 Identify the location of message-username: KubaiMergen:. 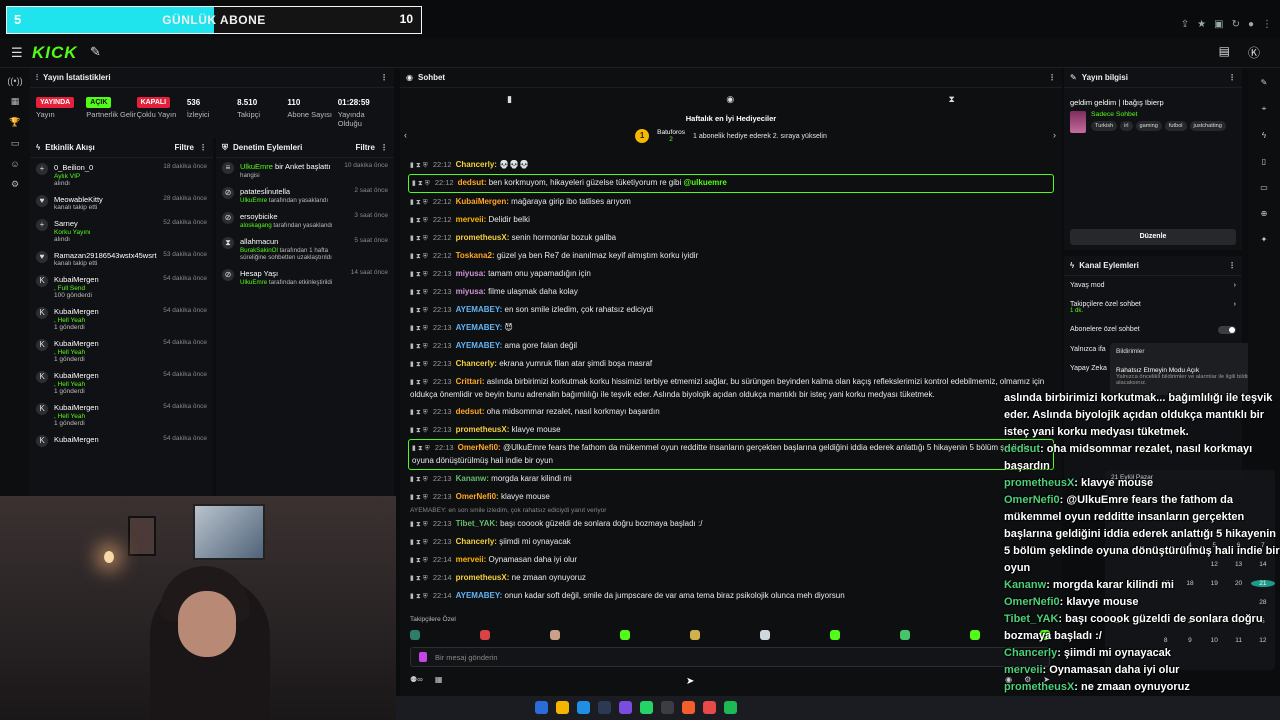
(482, 201).